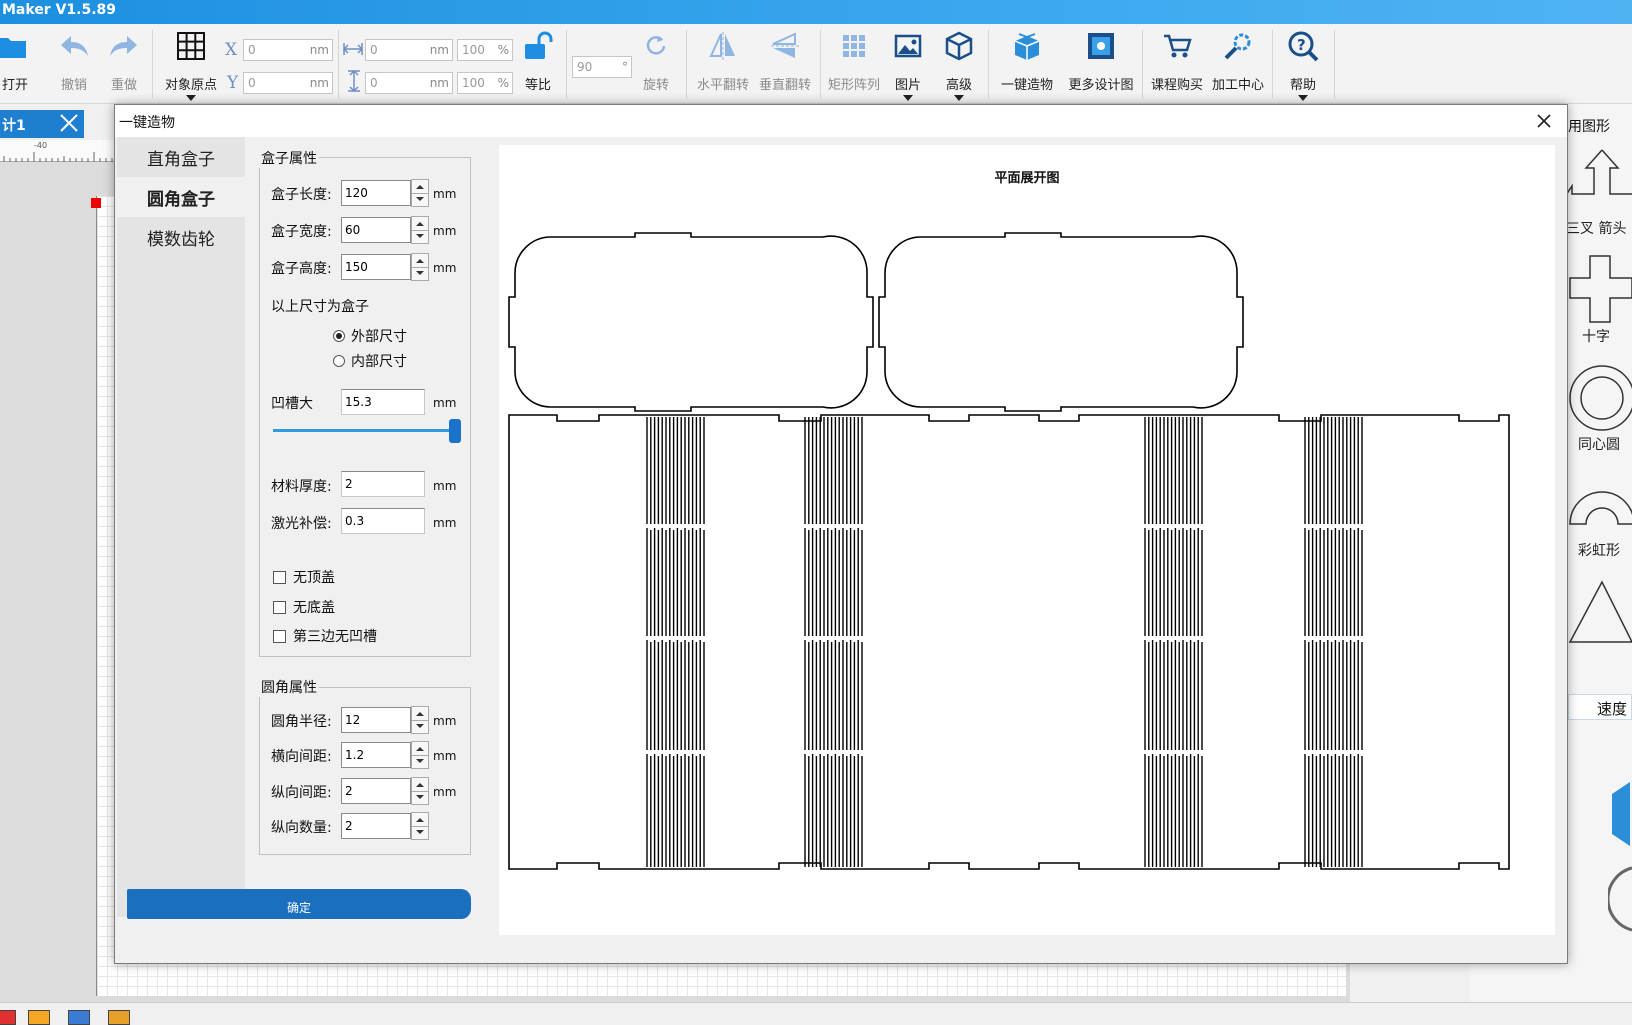 This screenshot has width=1632, height=1025. What do you see at coordinates (538, 64) in the screenshot?
I see `proportional-button: 等比` at bounding box center [538, 64].